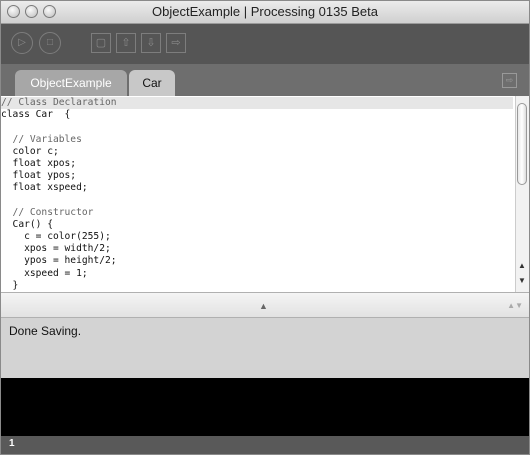 This screenshot has width=530, height=455. I want to click on console-area, so click(265, 407).